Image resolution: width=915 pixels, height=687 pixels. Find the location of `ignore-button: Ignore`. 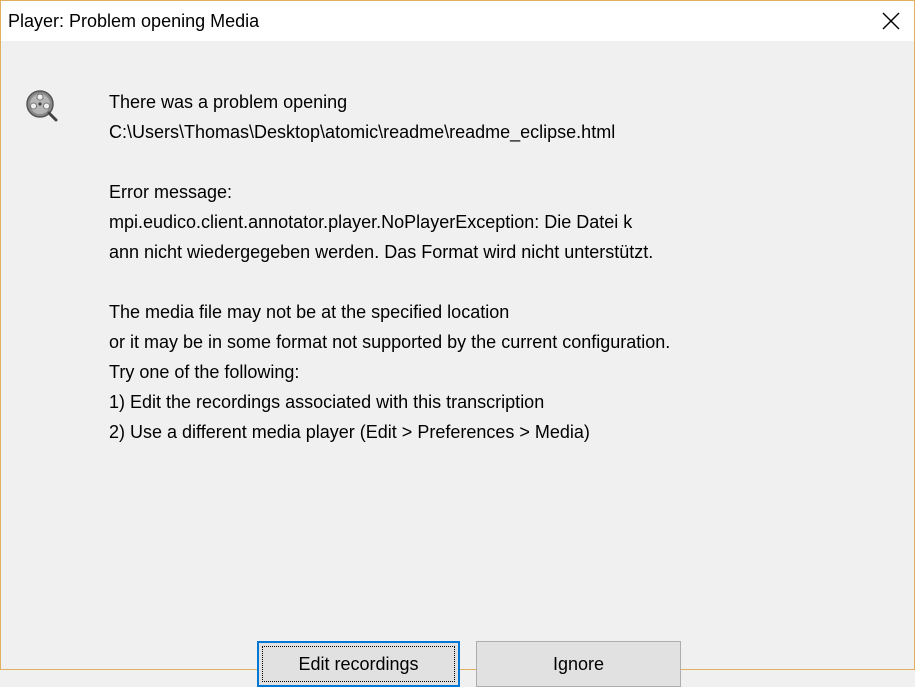

ignore-button: Ignore is located at coordinates (578, 664).